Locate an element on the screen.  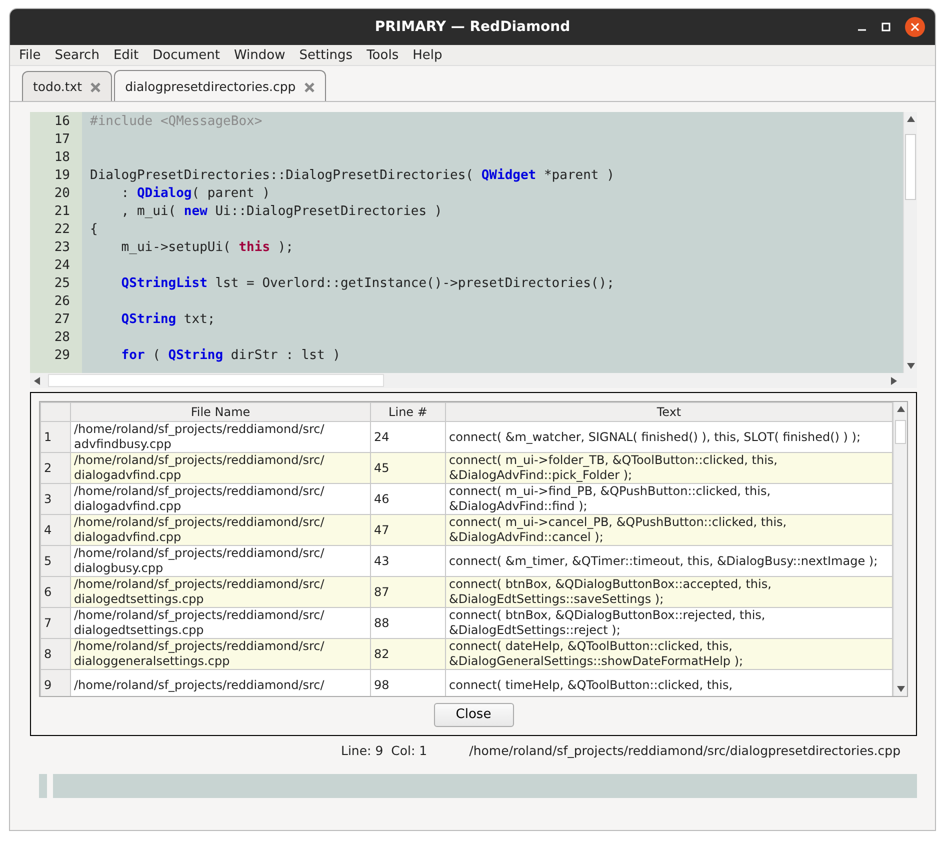
code-line: QString txt; is located at coordinates (168, 320).